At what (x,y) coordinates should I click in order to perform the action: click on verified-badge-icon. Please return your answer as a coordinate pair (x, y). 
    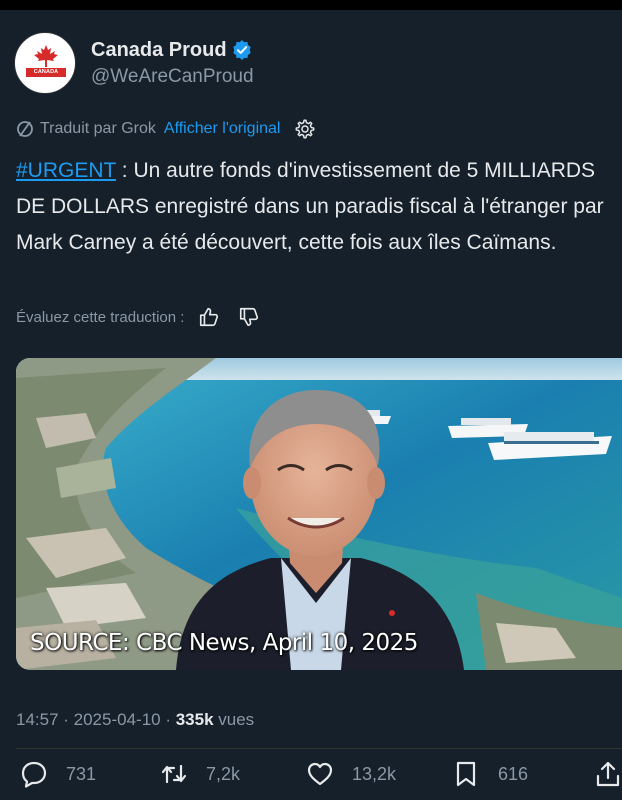
    Looking at the image, I should click on (241, 50).